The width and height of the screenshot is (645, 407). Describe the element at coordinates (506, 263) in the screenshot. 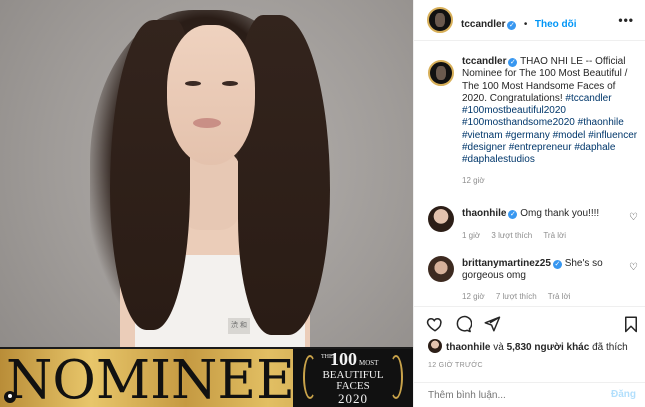

I see `comment-username: brittanymartinez25` at that location.